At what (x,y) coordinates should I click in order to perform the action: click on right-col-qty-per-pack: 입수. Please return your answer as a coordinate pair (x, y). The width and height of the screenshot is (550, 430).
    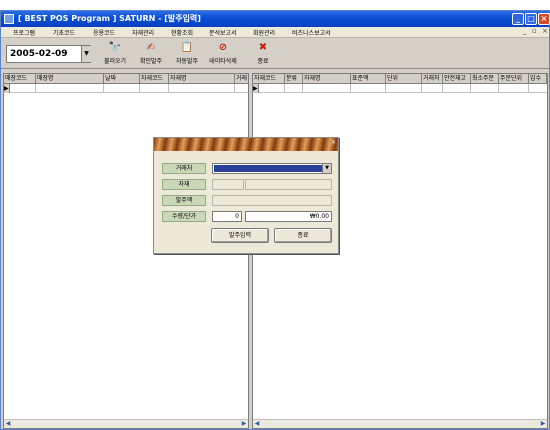
    Looking at the image, I should click on (538, 78).